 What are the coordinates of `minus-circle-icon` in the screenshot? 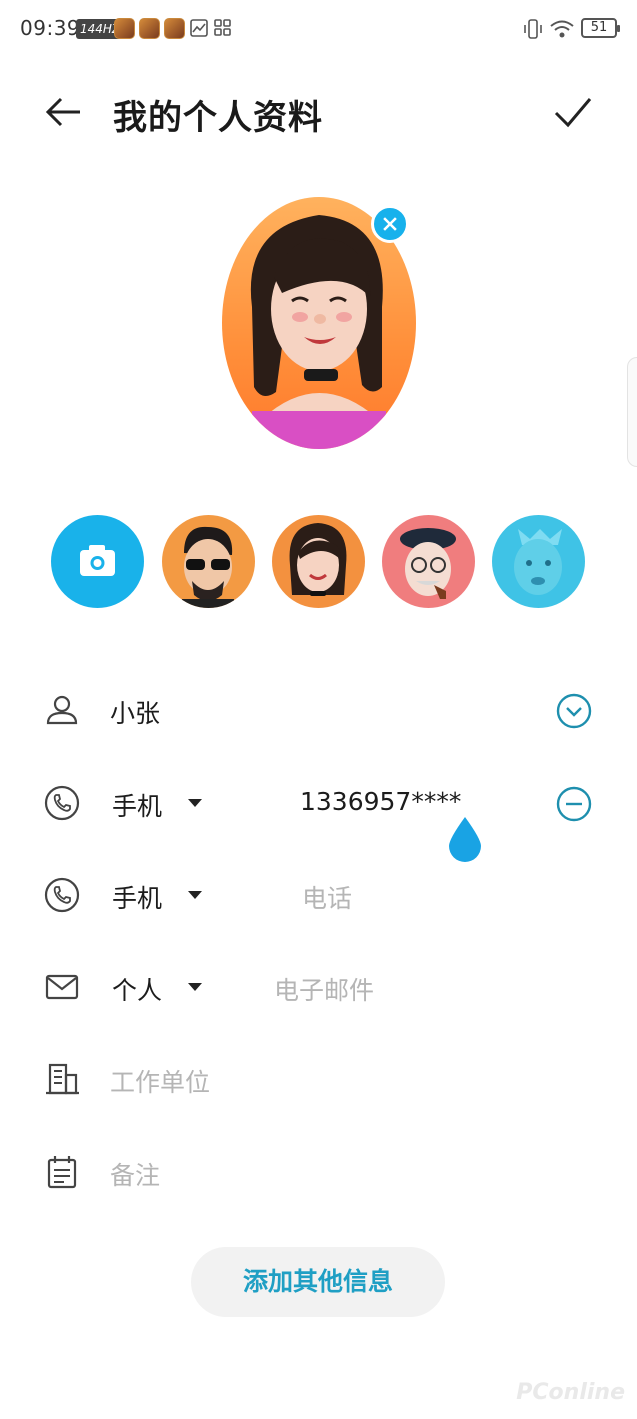 It's located at (574, 804).